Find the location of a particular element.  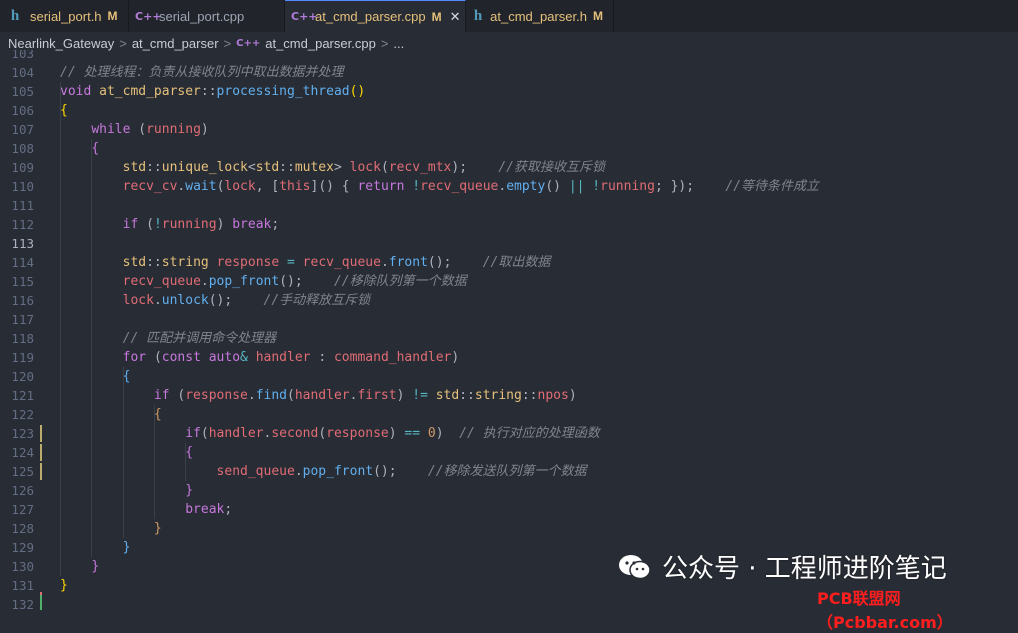

code-text: break; is located at coordinates (146, 509).